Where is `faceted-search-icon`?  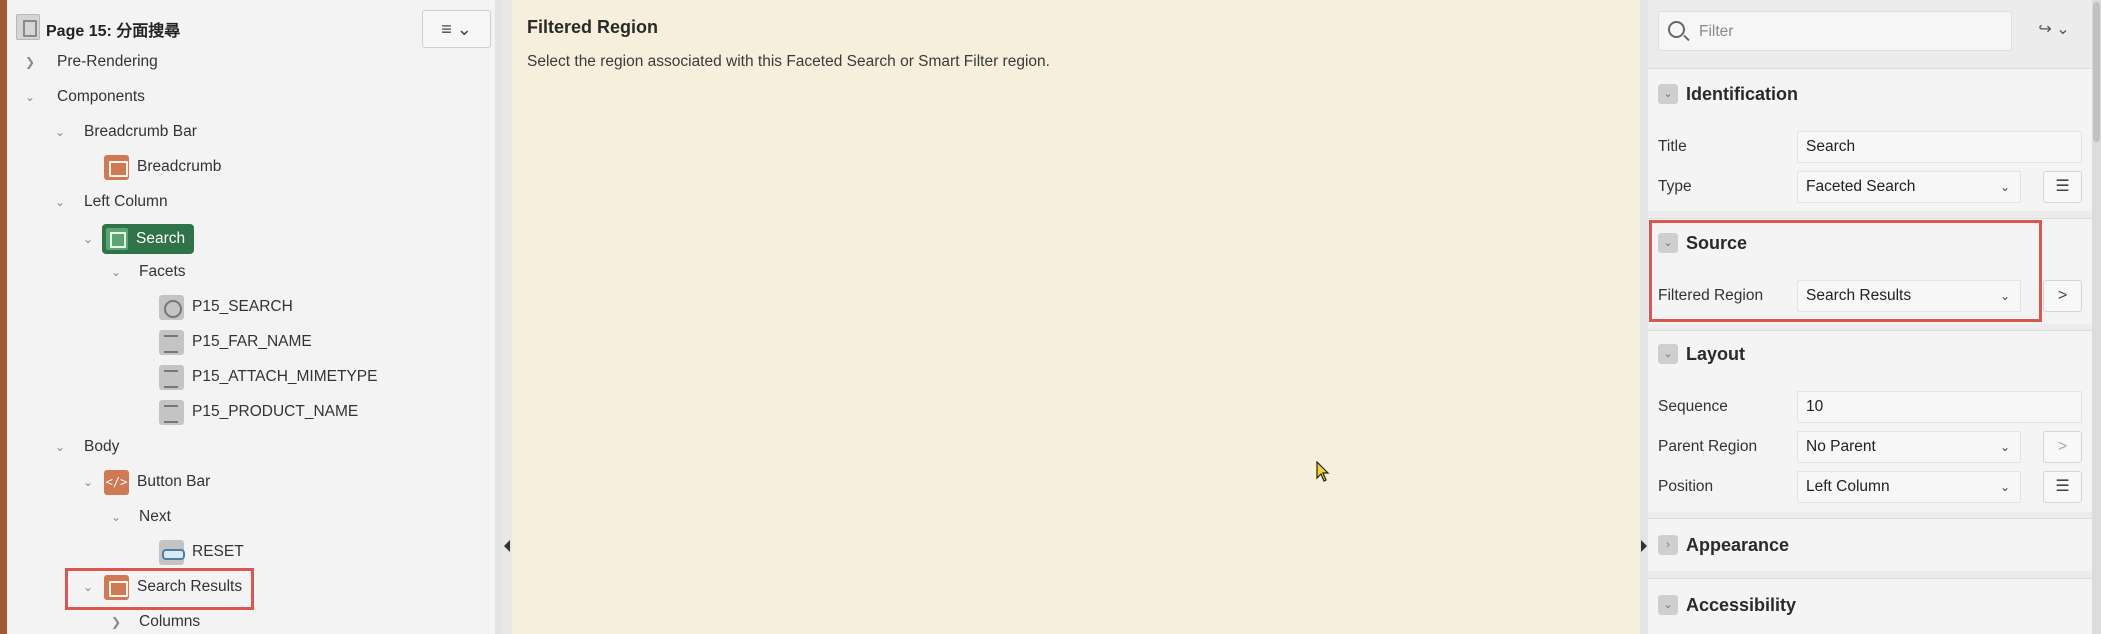
faceted-search-icon is located at coordinates (117, 239).